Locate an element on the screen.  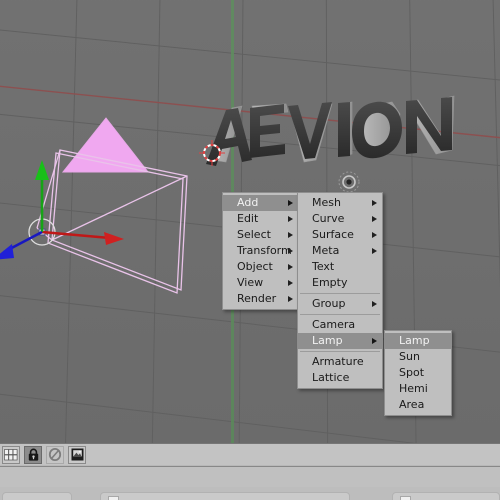
menu-item-label: Spot is located at coordinates (412, 372).